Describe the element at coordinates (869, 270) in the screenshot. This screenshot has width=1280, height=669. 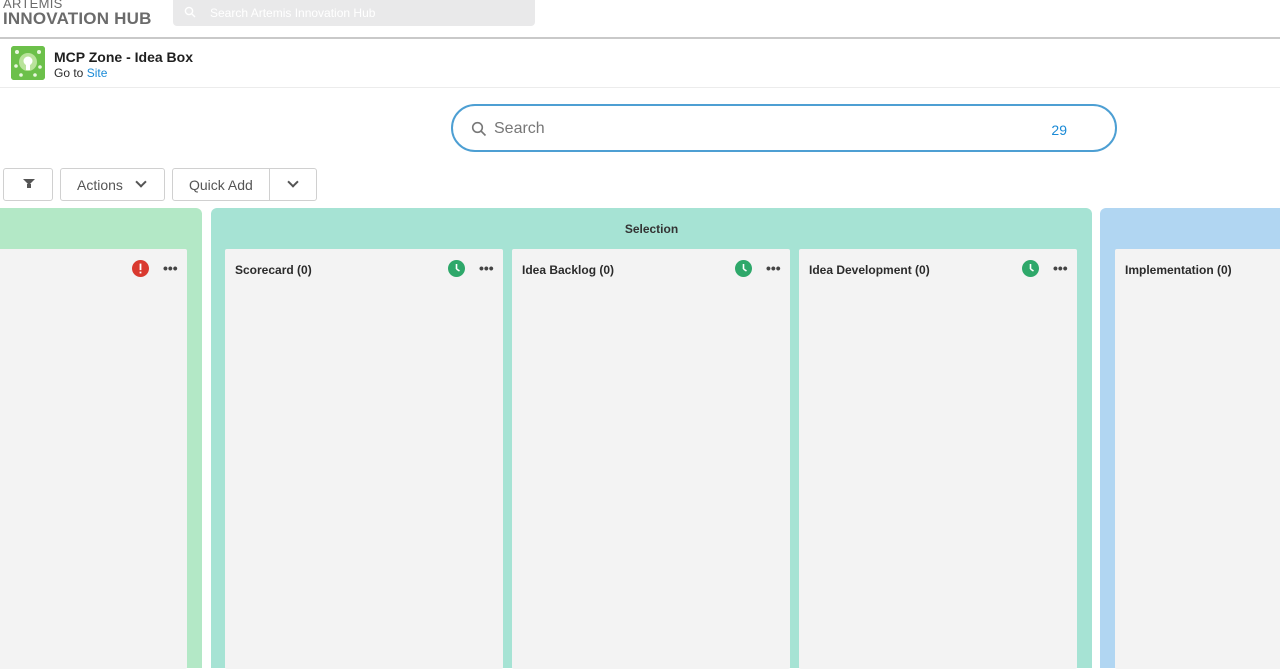
I see `stage-title: Idea Development (0)` at that location.